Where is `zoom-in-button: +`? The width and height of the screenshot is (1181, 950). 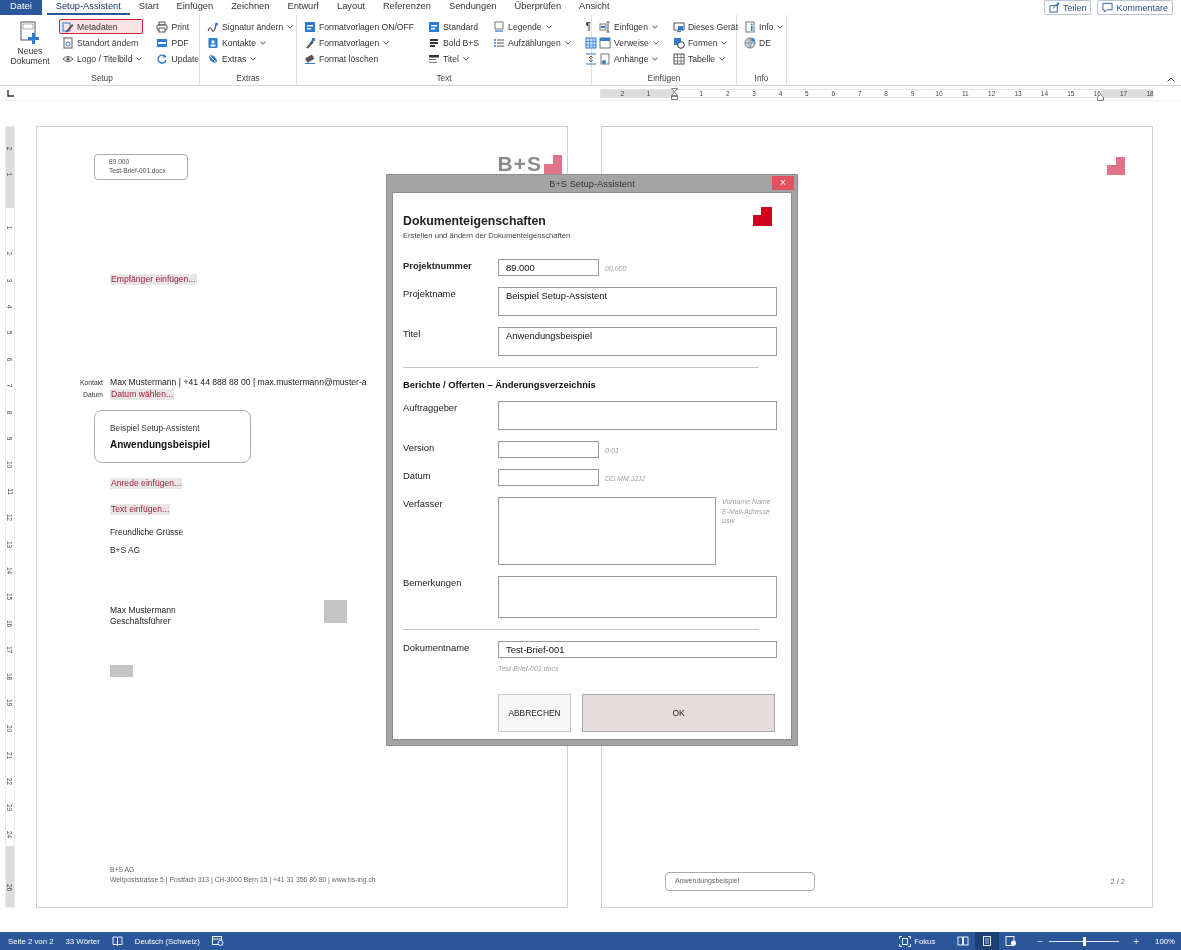 zoom-in-button: + is located at coordinates (1136, 941).